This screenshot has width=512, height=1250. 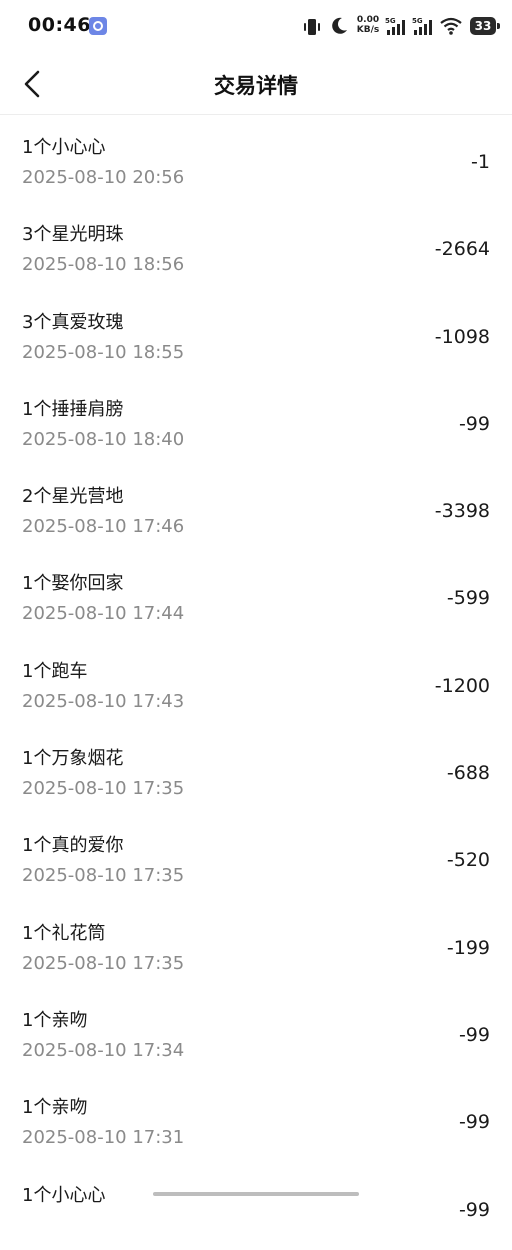 What do you see at coordinates (103, 439) in the screenshot?
I see `transaction-time: 2025-08-10 18:40` at bounding box center [103, 439].